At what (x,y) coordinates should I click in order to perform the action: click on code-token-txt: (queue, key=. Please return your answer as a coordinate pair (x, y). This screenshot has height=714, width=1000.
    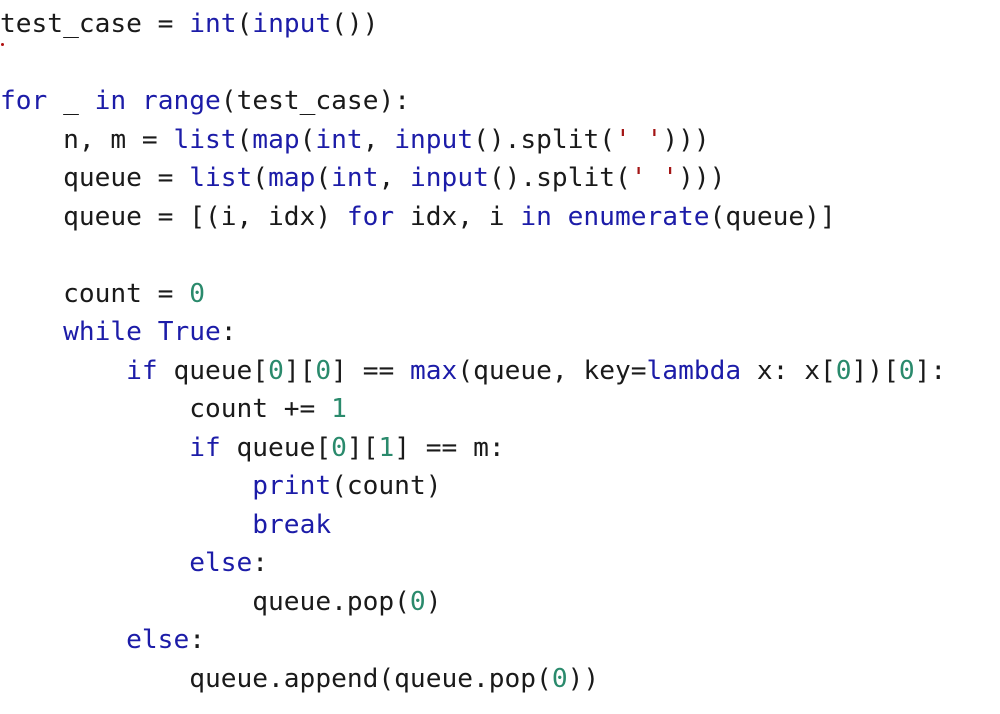
    Looking at the image, I should click on (552, 370).